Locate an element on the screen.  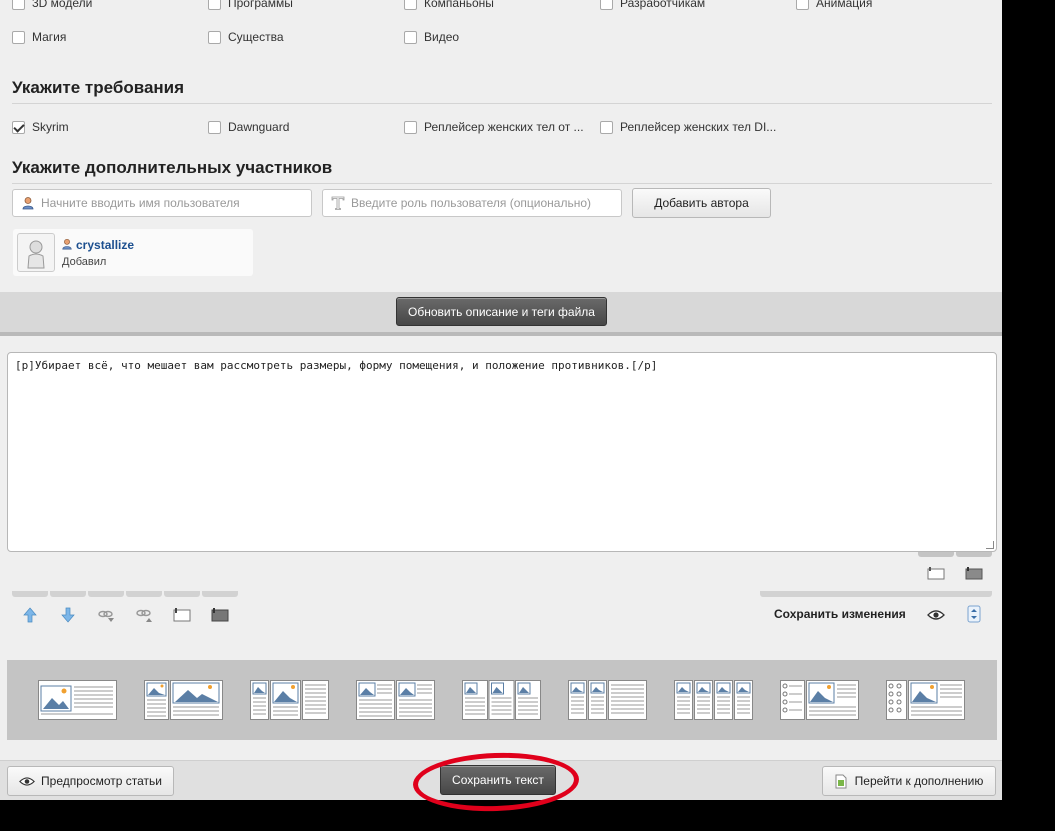
column-text-icon is located at coordinates (936, 573).